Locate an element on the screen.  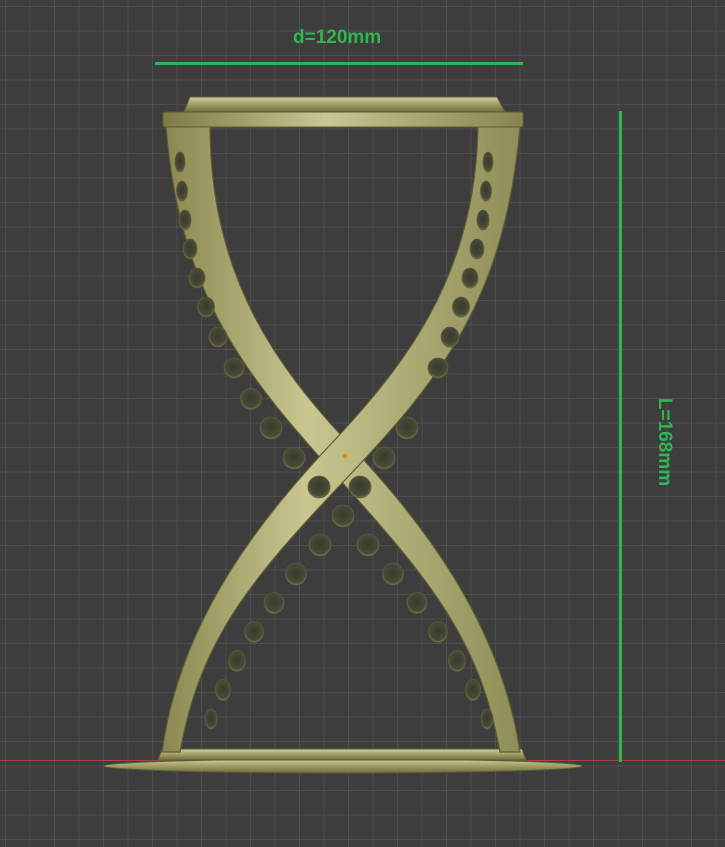
origin-point is located at coordinates (345, 456).